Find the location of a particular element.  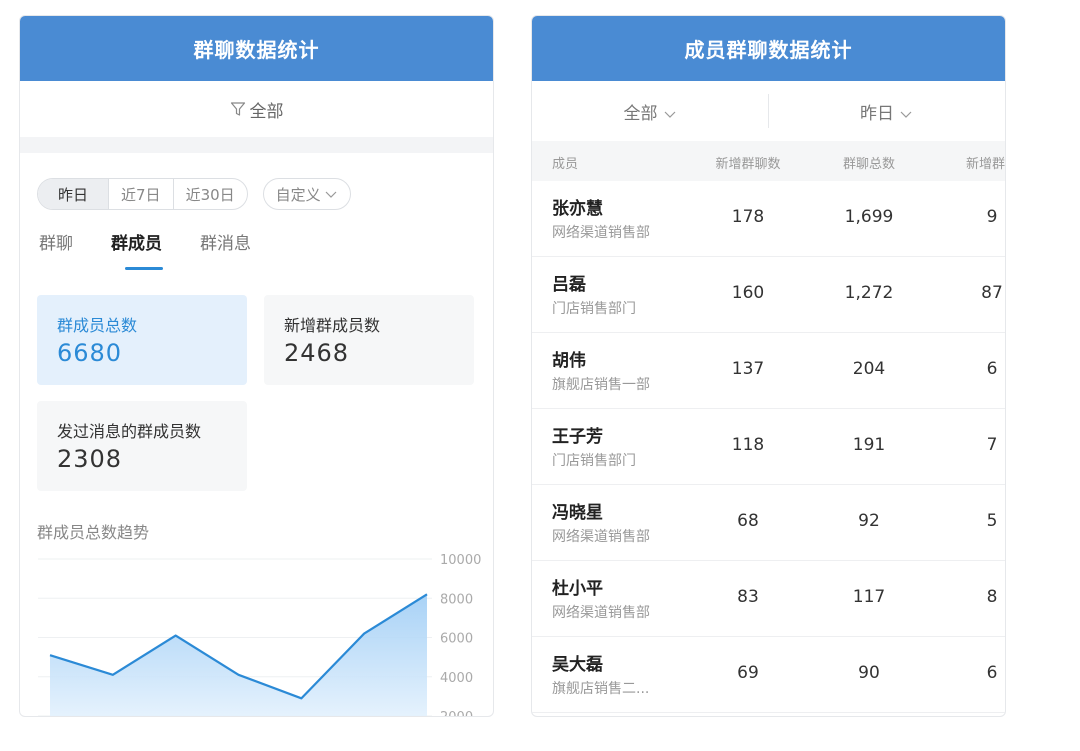

y-tick-label: 10000 is located at coordinates (460, 560).